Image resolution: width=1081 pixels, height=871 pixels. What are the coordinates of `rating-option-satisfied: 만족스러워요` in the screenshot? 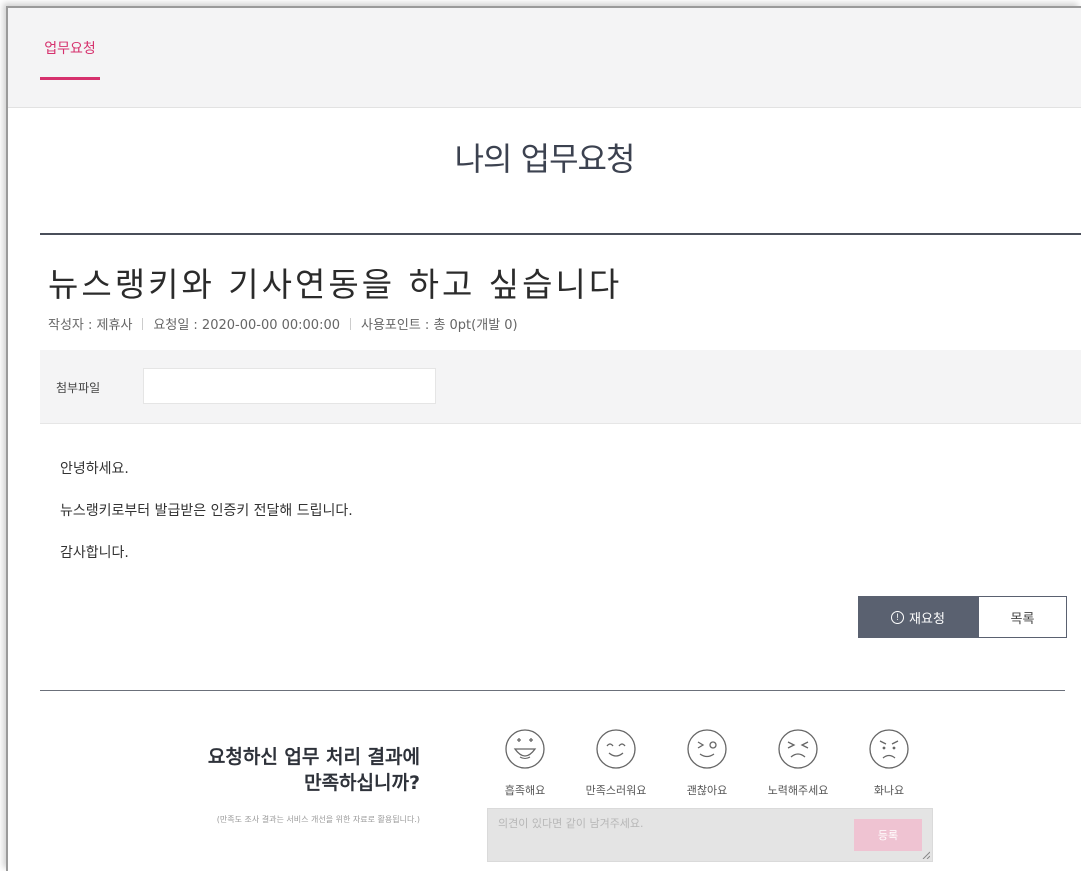 It's located at (616, 763).